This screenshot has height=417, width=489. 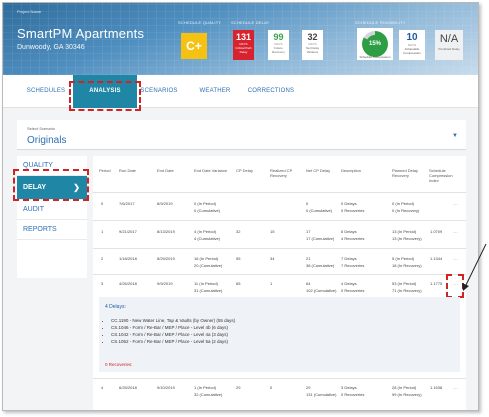 I want to click on annotation-arrow-icon, so click(x=474, y=267).